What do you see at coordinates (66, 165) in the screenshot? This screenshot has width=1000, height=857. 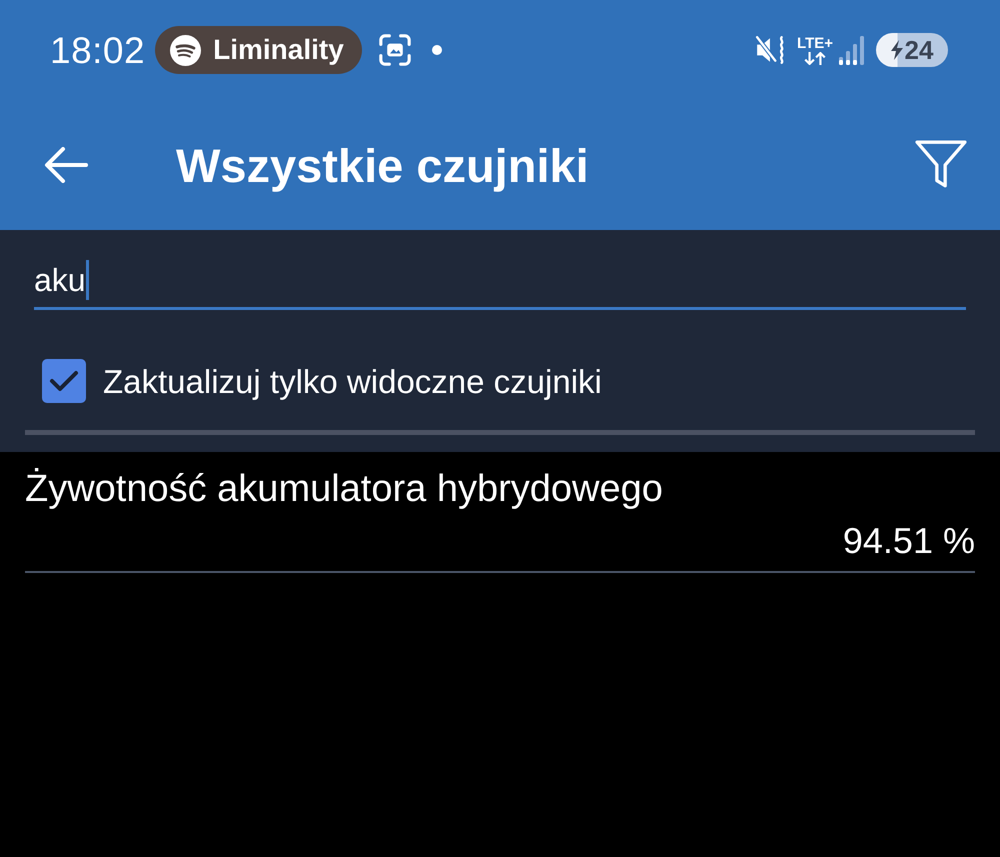 I see `arrow-left-icon` at bounding box center [66, 165].